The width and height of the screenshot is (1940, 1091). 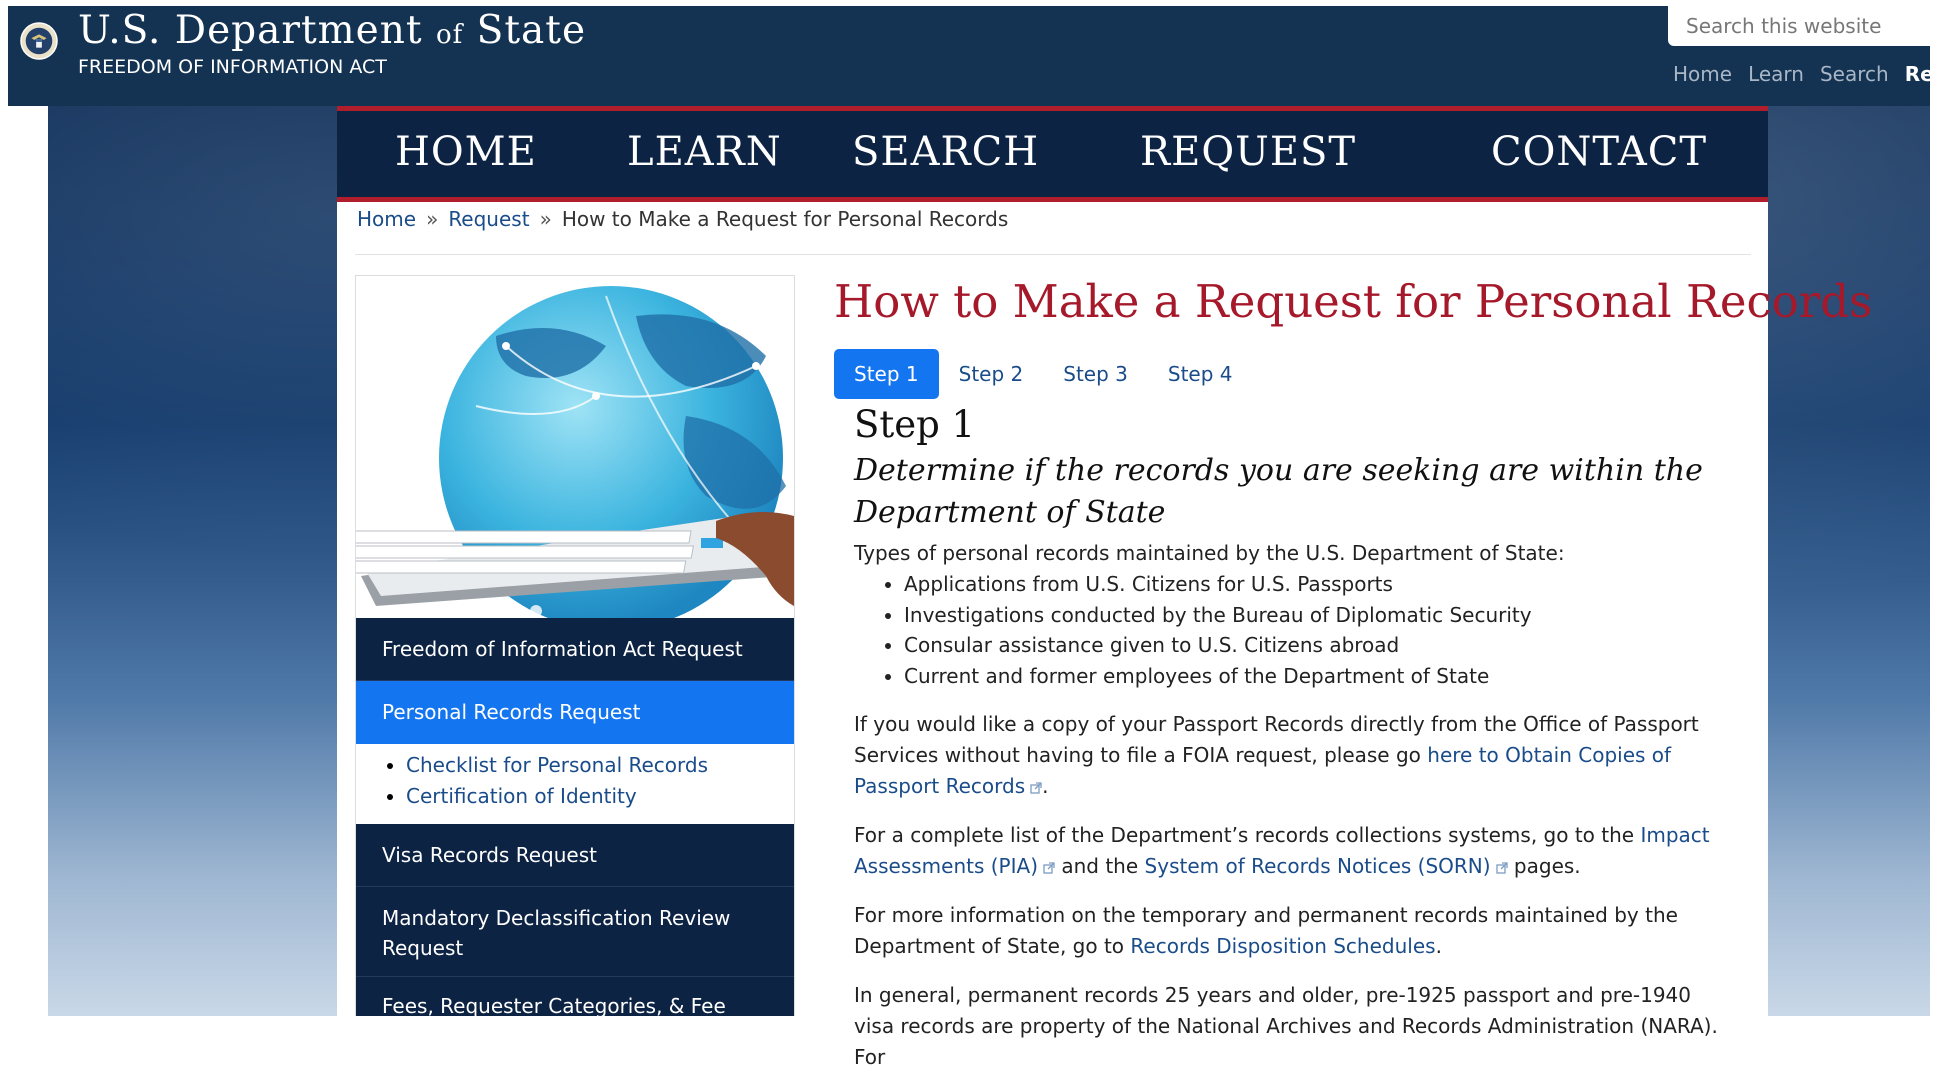 What do you see at coordinates (991, 374) in the screenshot?
I see `tab-step-2: Step 2` at bounding box center [991, 374].